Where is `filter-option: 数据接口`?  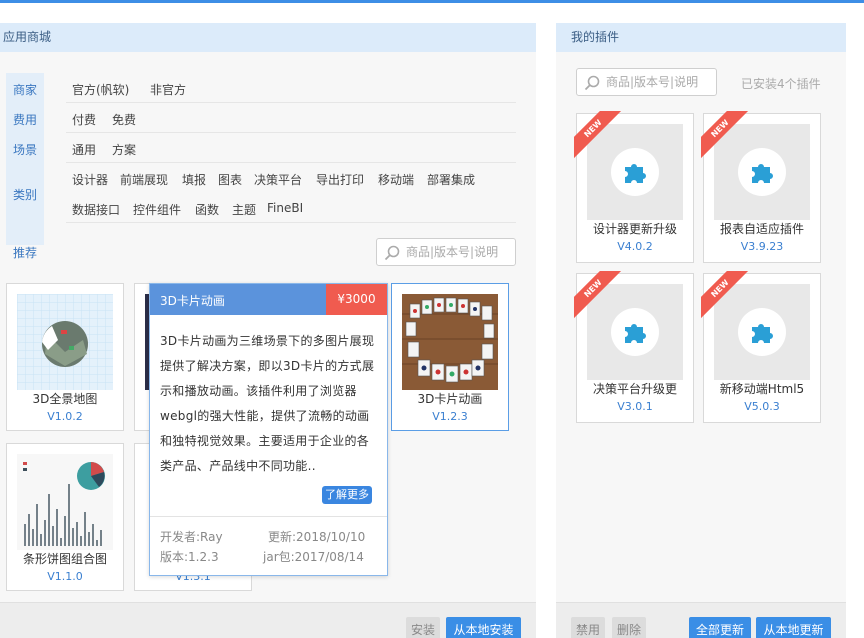
filter-option: 数据接口 is located at coordinates (96, 209).